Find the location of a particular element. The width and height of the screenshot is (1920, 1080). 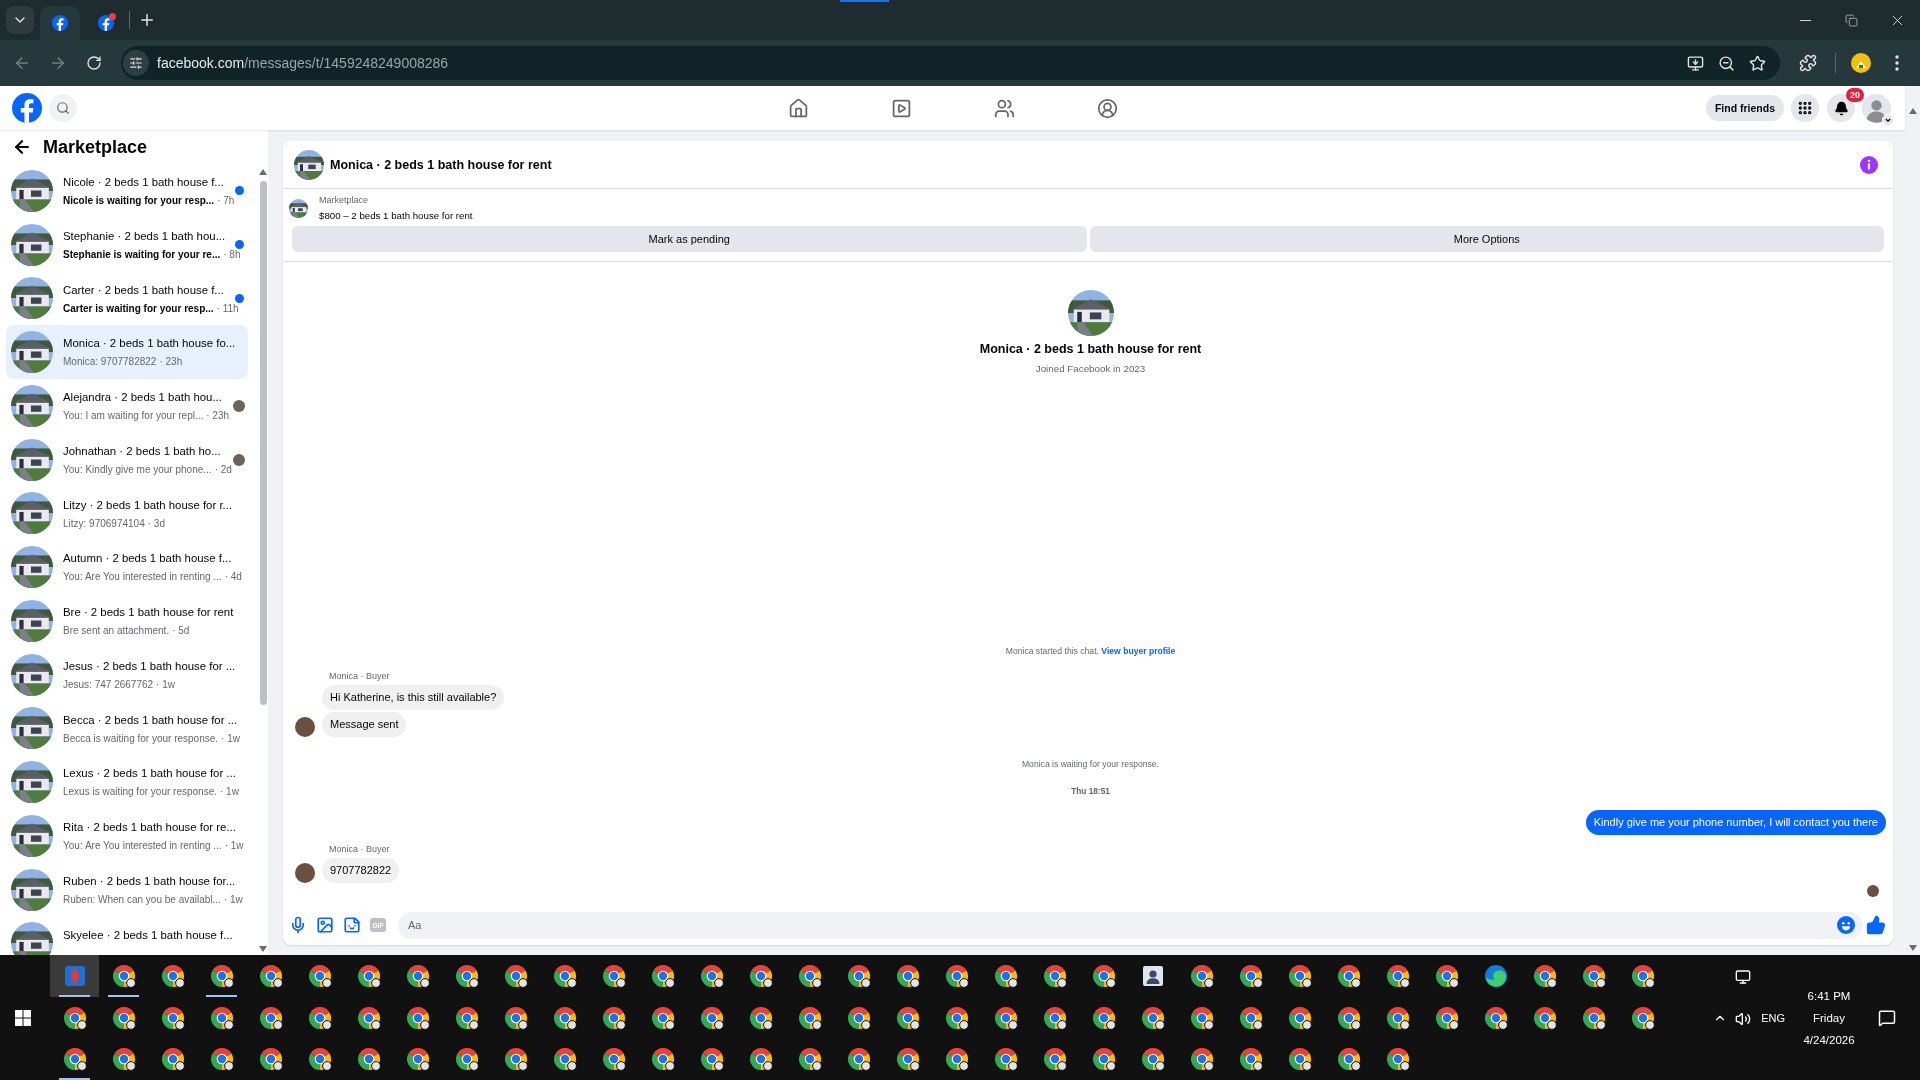

tab-search-button is located at coordinates (20, 20).